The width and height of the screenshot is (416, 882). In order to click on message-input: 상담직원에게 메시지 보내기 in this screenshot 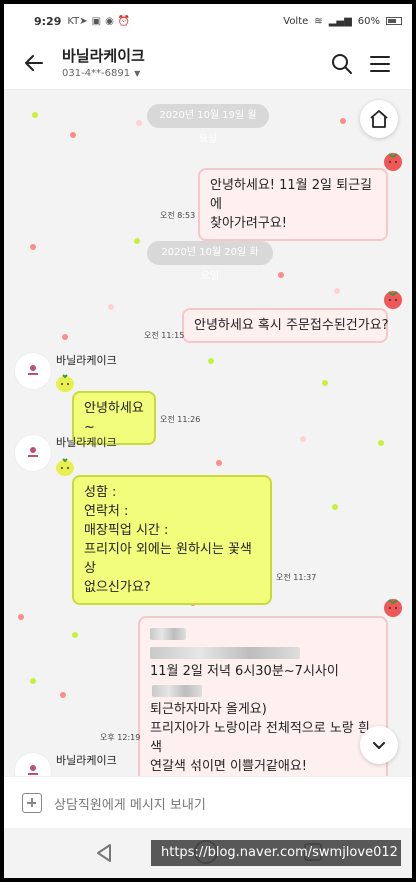, I will do `click(130, 803)`.